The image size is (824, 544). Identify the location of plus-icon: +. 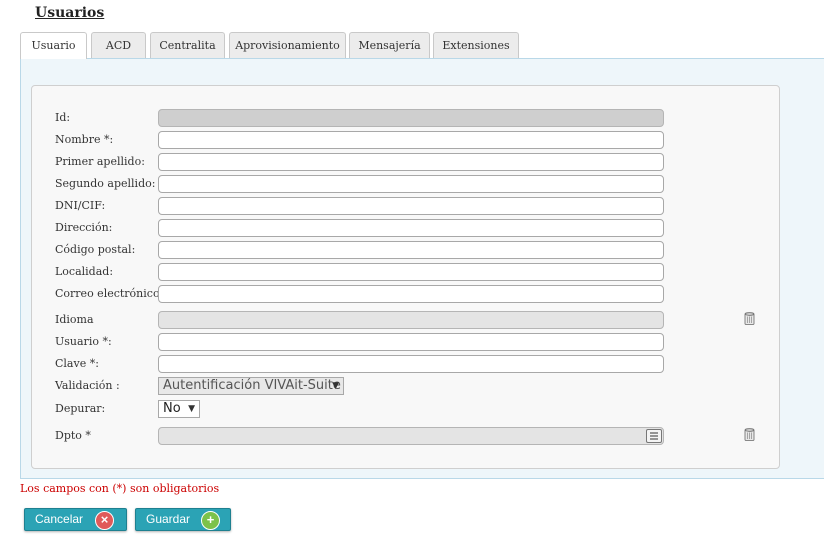
(210, 520).